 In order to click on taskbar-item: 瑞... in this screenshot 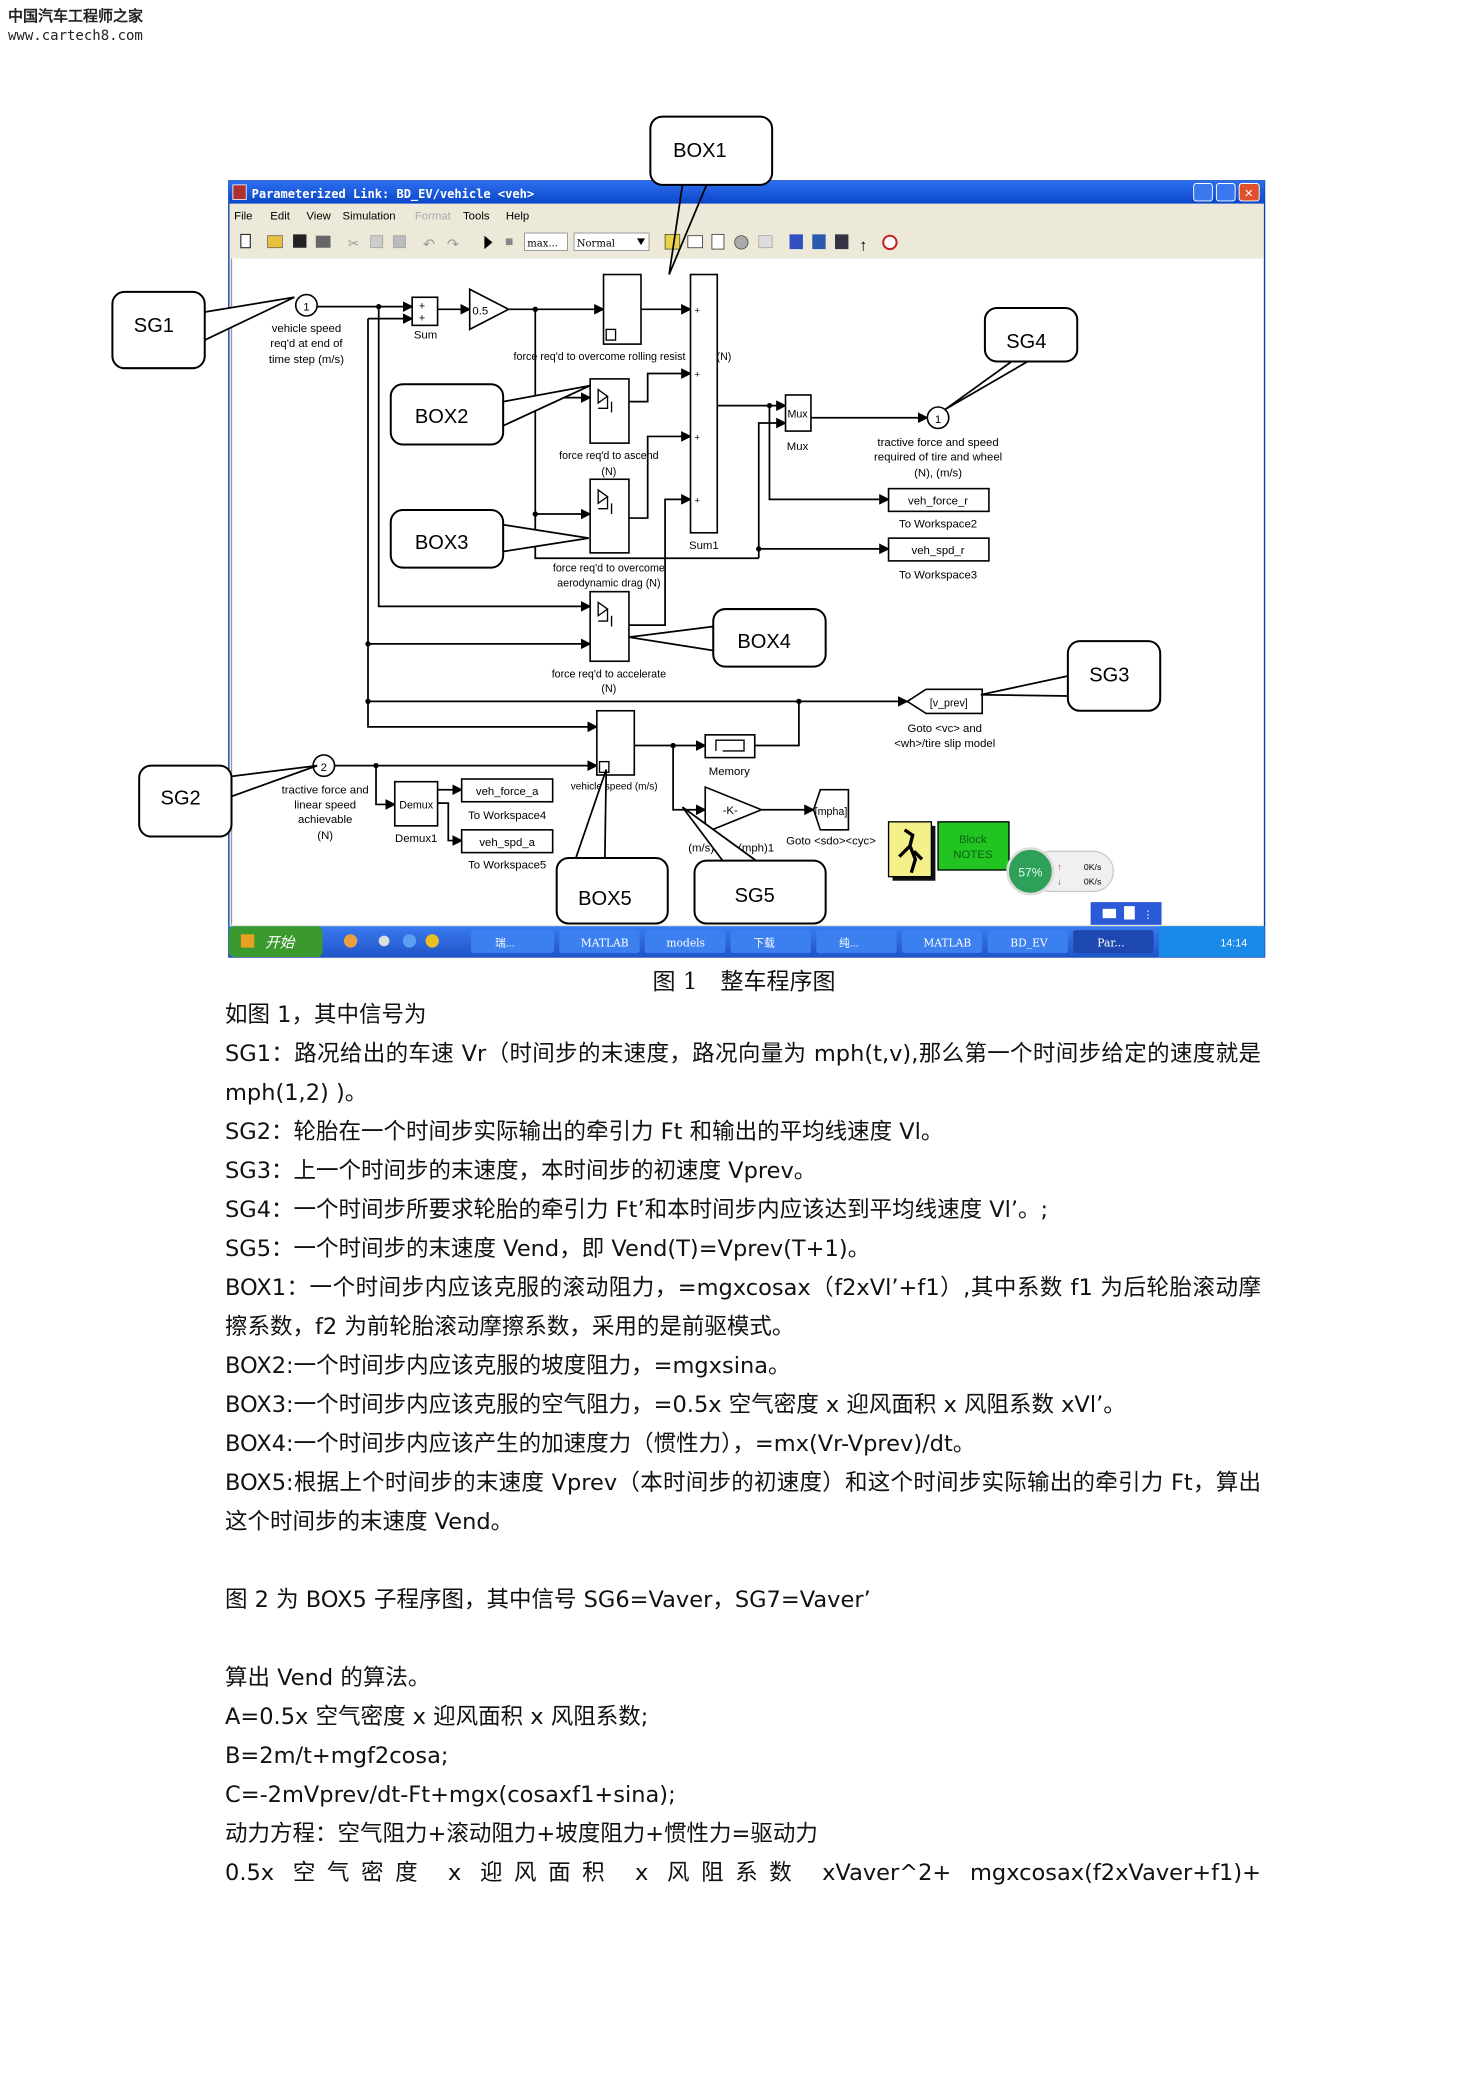, I will do `click(513, 941)`.